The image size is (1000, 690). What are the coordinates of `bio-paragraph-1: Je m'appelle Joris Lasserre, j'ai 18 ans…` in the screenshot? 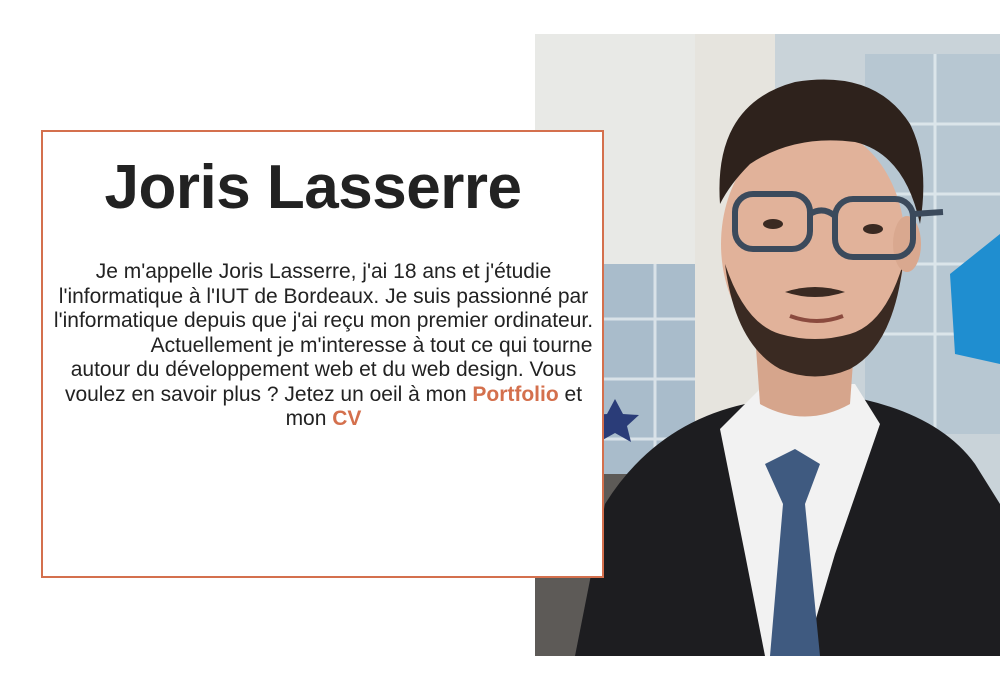 It's located at (323, 296).